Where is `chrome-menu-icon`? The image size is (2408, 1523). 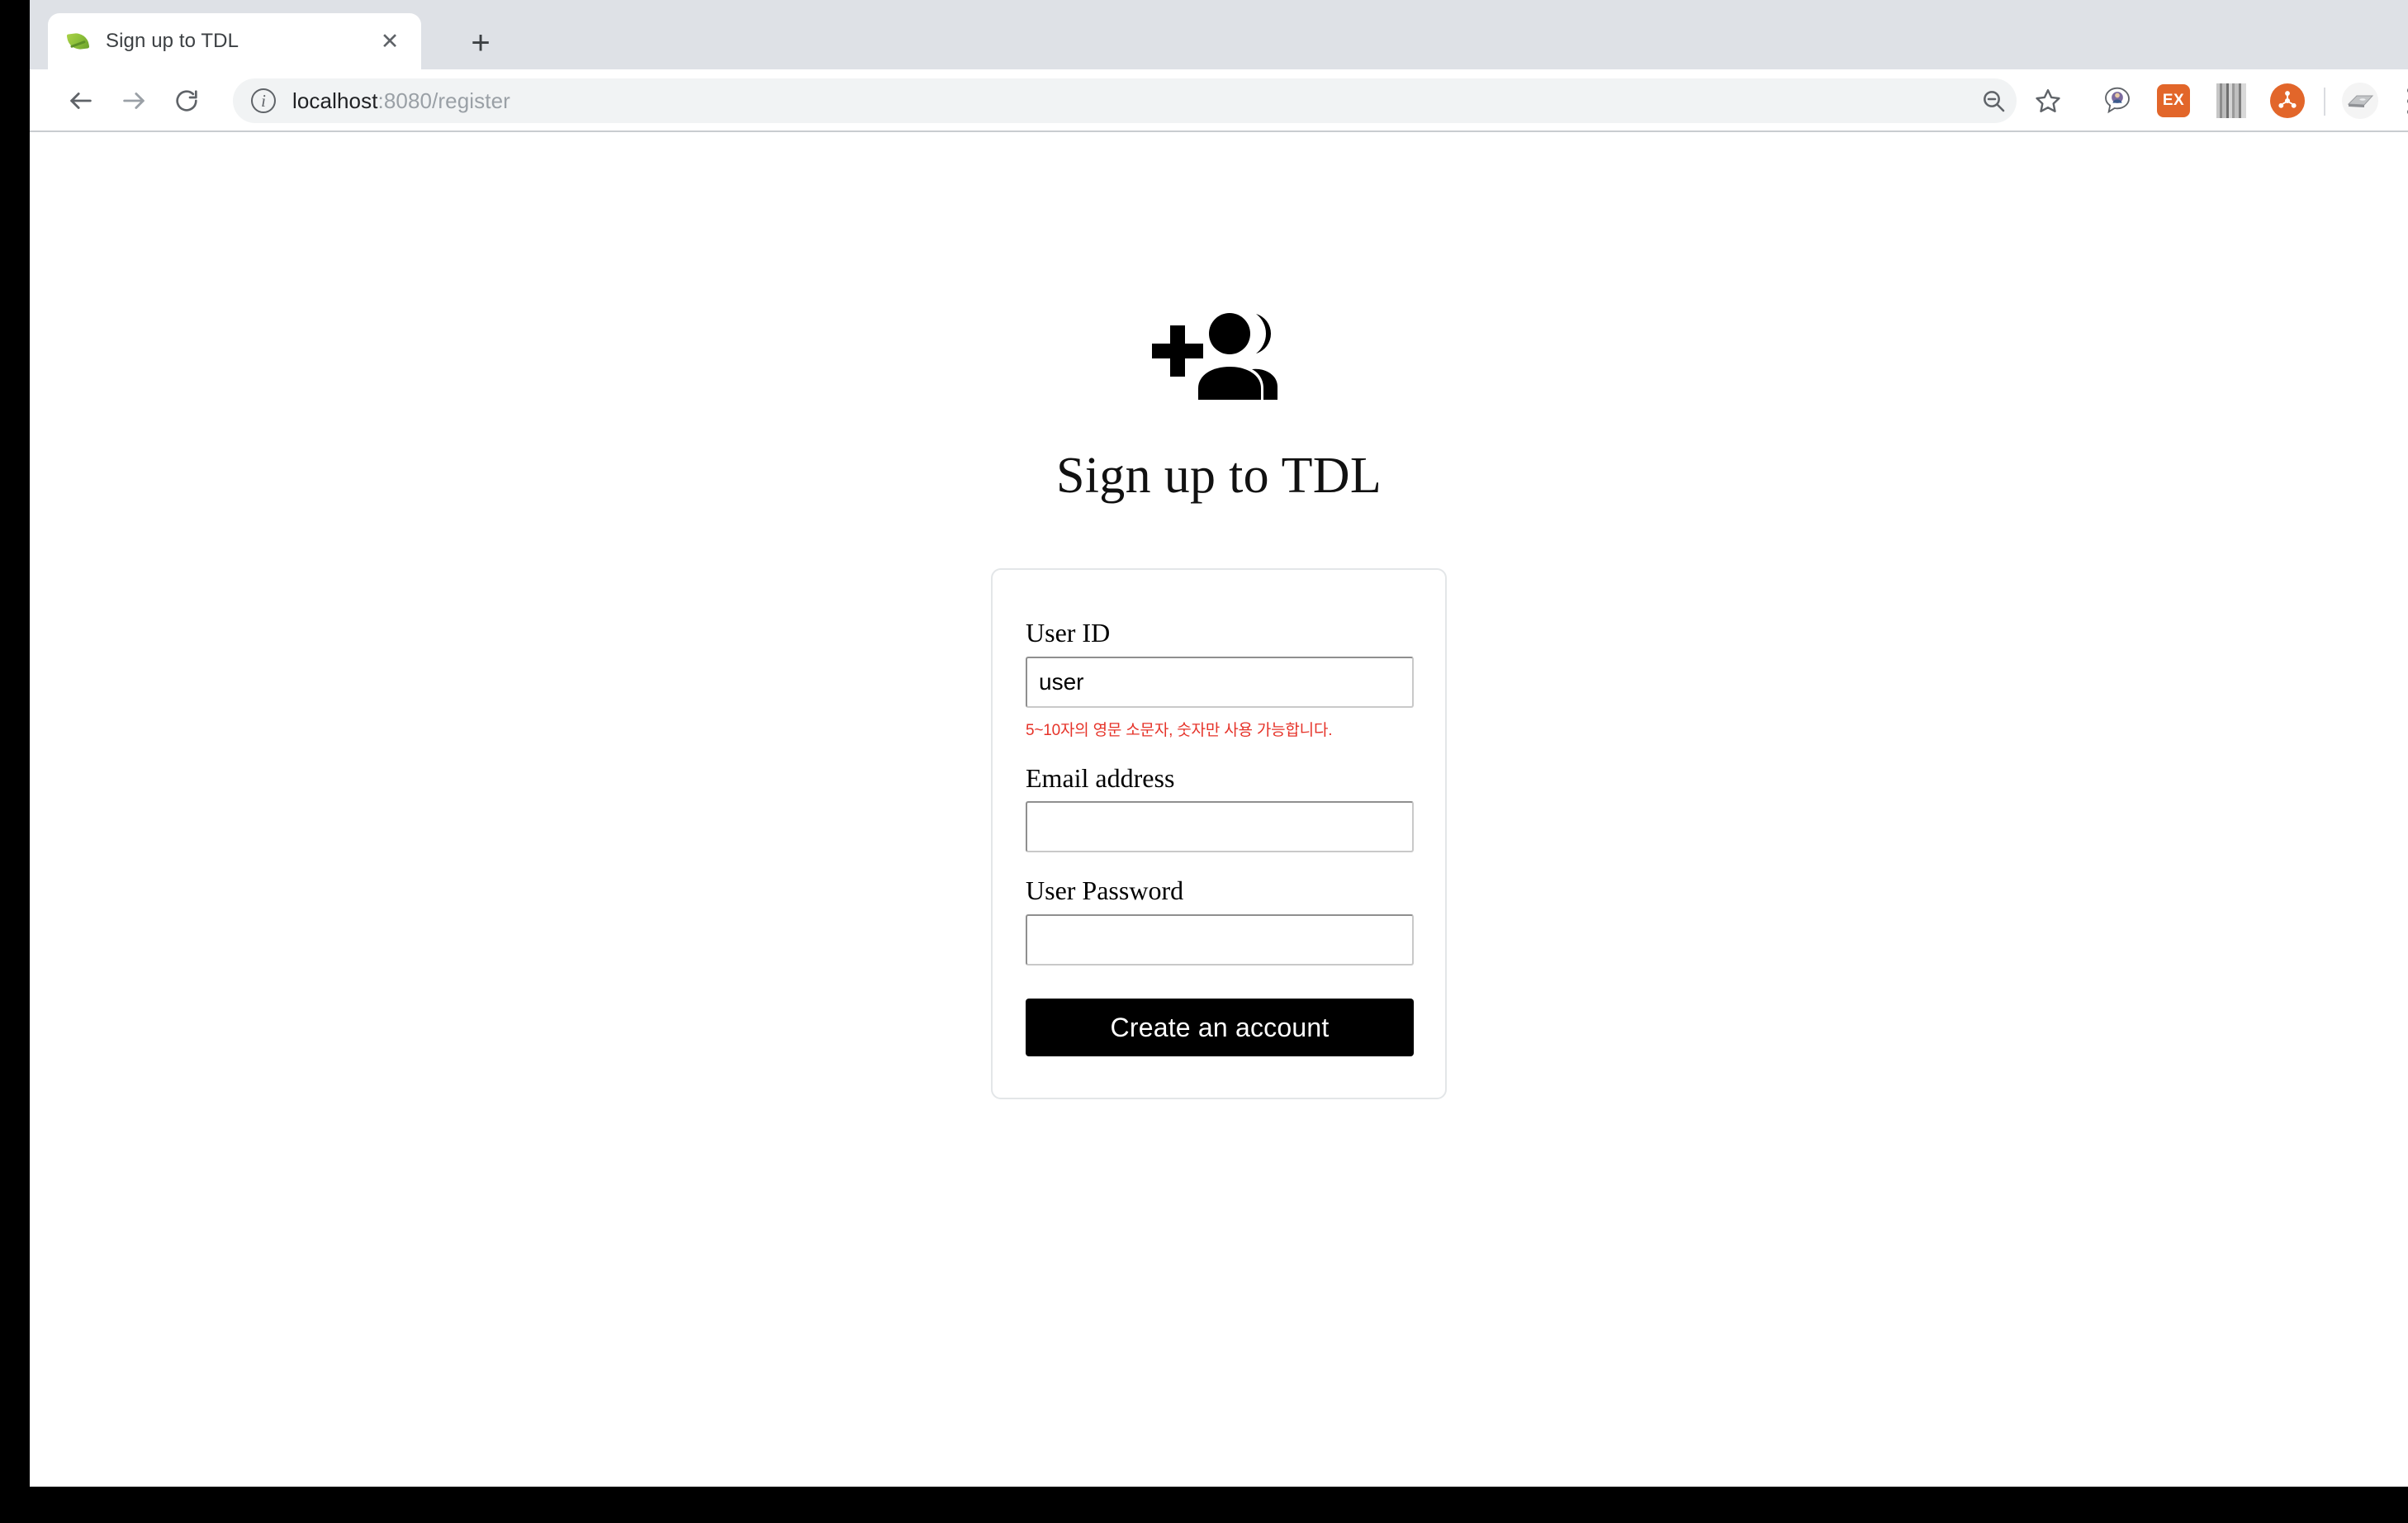
chrome-menu-icon is located at coordinates (2398, 100).